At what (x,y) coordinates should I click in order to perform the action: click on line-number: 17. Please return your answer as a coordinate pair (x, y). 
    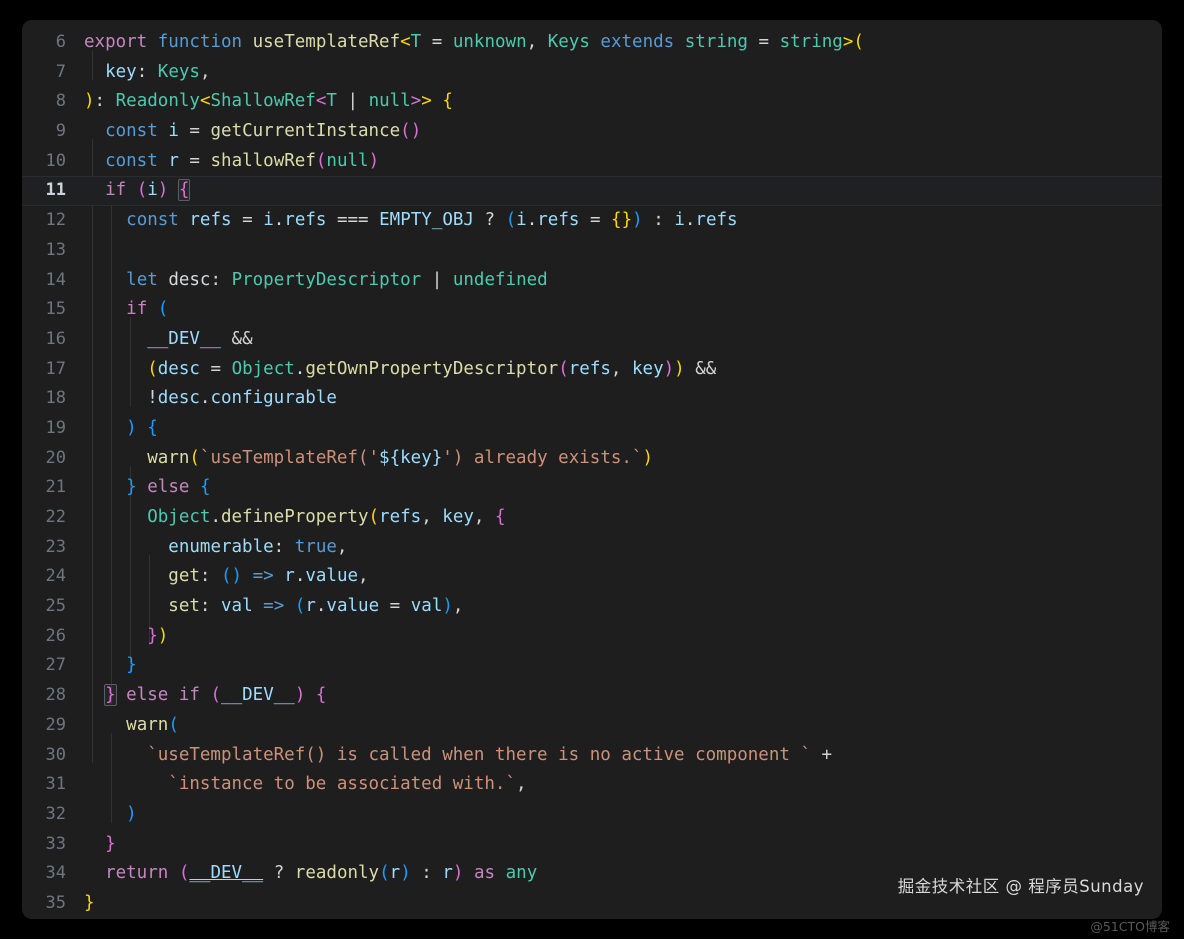
    Looking at the image, I should click on (55, 368).